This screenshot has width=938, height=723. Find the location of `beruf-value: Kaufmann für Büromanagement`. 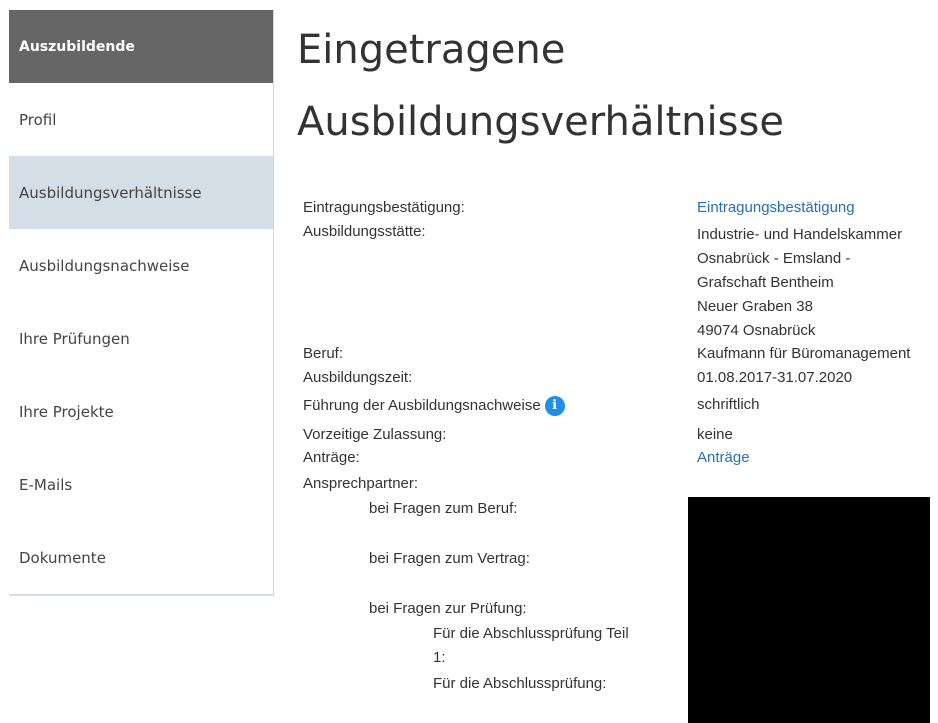

beruf-value: Kaufmann für Büromanagement is located at coordinates (804, 353).